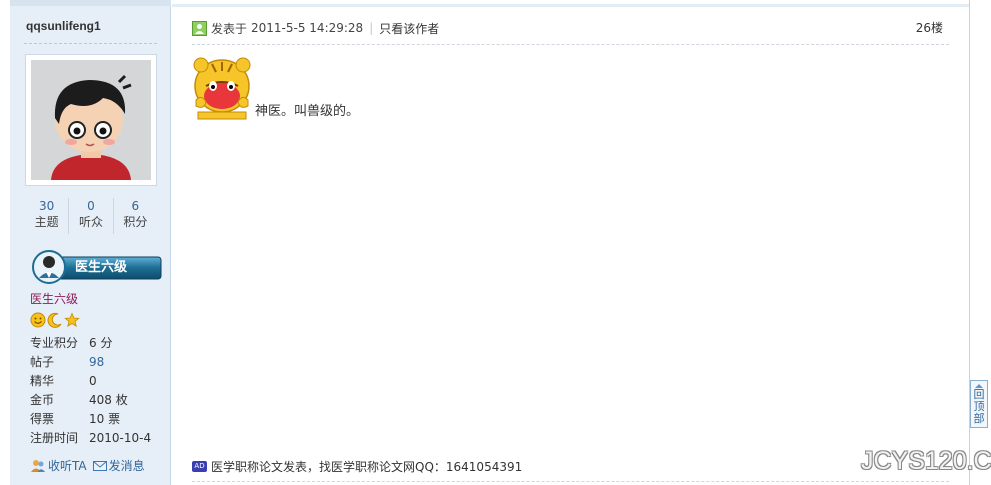 Image resolution: width=991 pixels, height=485 pixels. What do you see at coordinates (108, 400) in the screenshot?
I see `profile-value: 408 枚` at bounding box center [108, 400].